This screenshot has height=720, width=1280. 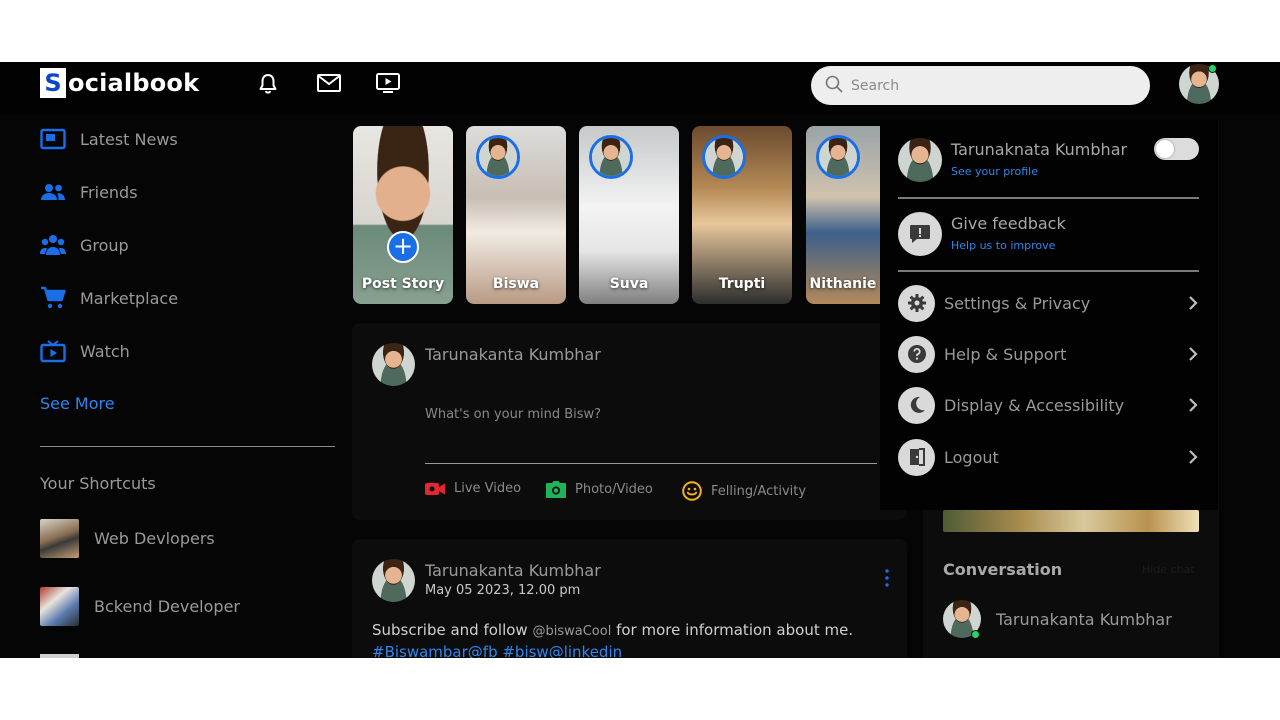 What do you see at coordinates (742, 215) in the screenshot?
I see `story-card-trupti: Trupti` at bounding box center [742, 215].